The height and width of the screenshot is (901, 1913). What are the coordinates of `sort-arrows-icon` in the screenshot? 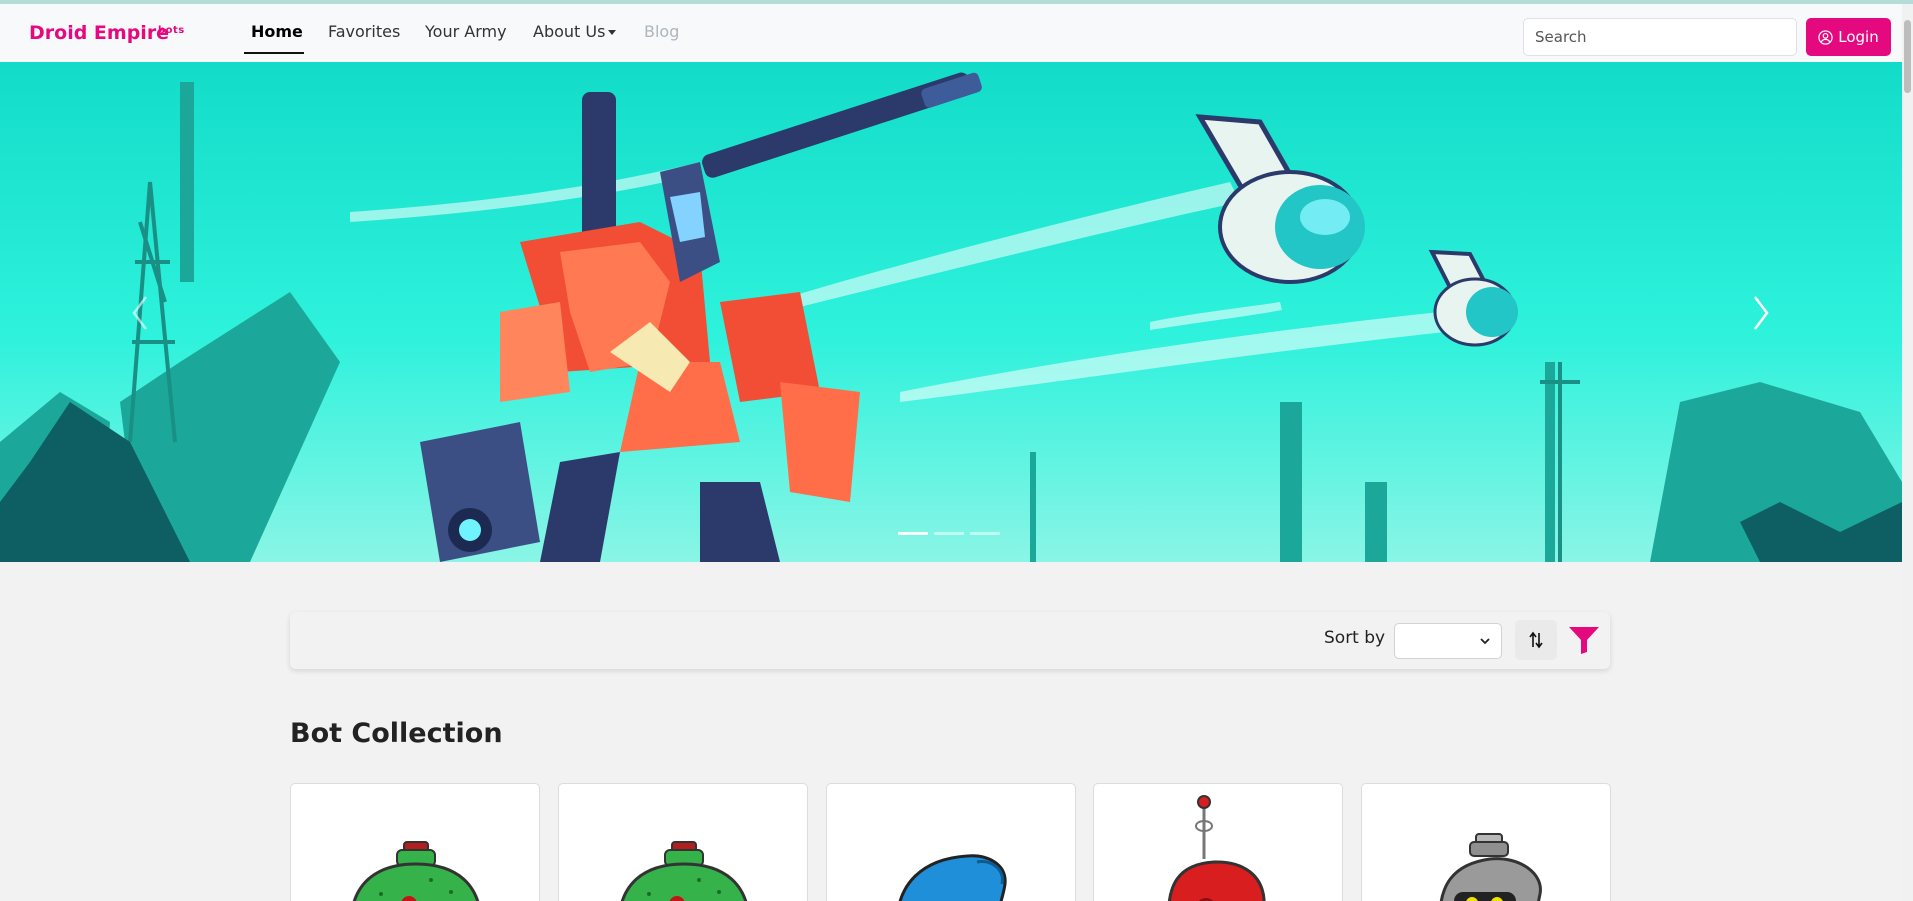 It's located at (1536, 640).